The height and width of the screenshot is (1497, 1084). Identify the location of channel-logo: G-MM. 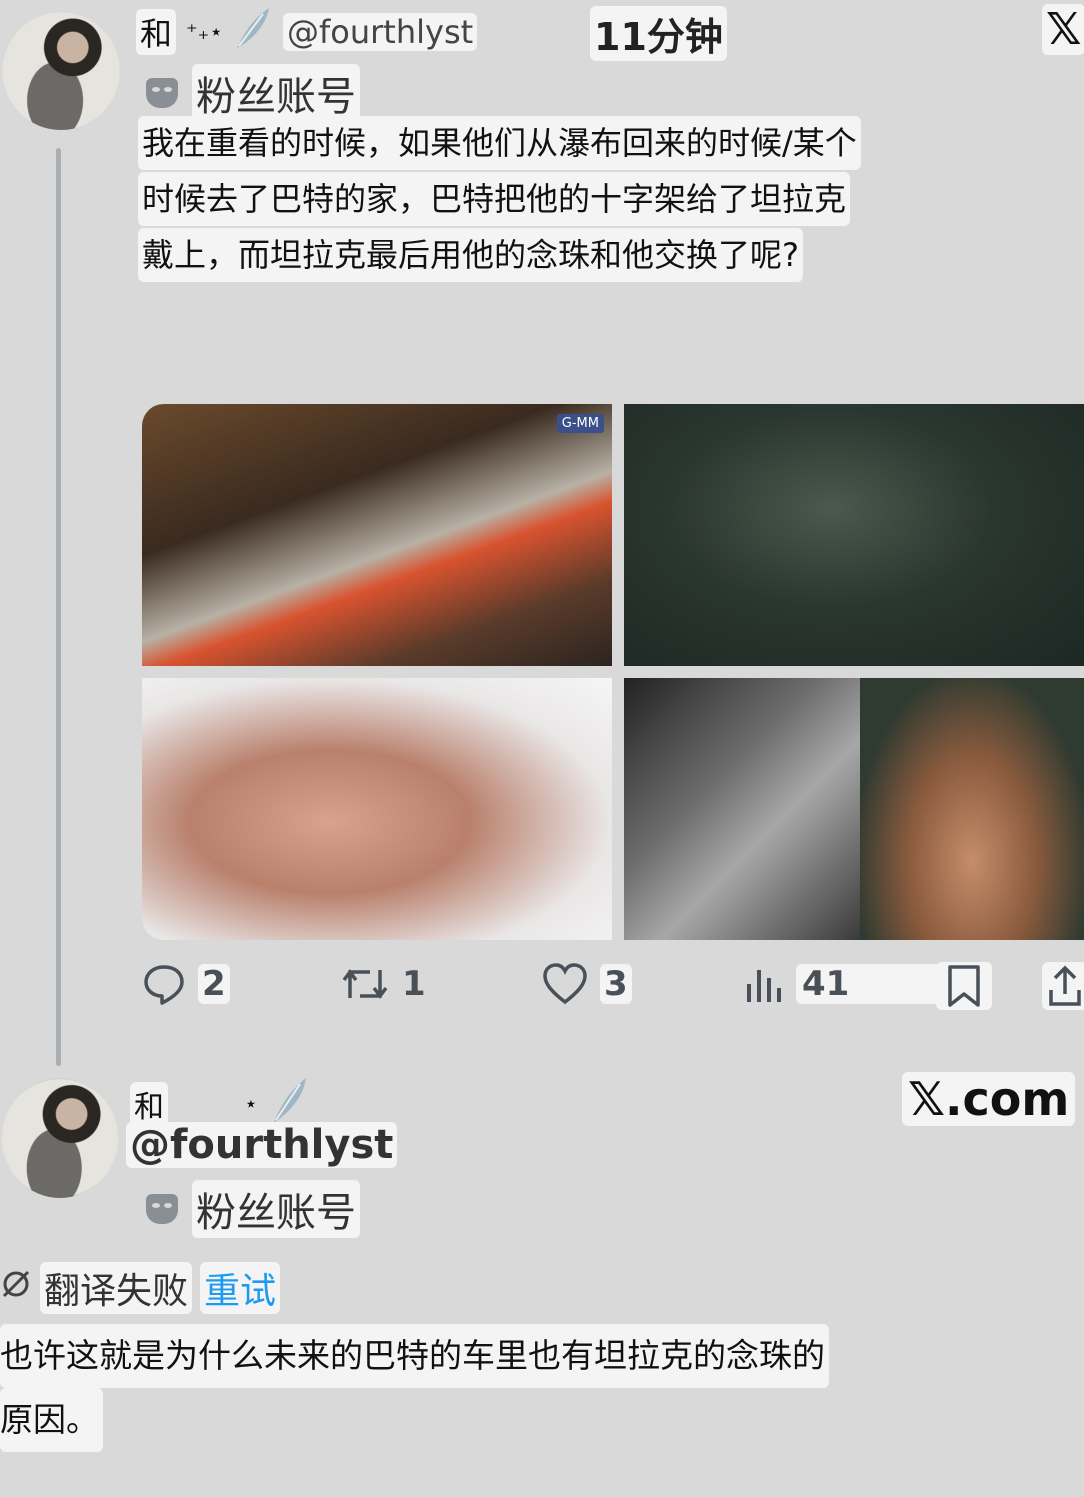
(580, 423).